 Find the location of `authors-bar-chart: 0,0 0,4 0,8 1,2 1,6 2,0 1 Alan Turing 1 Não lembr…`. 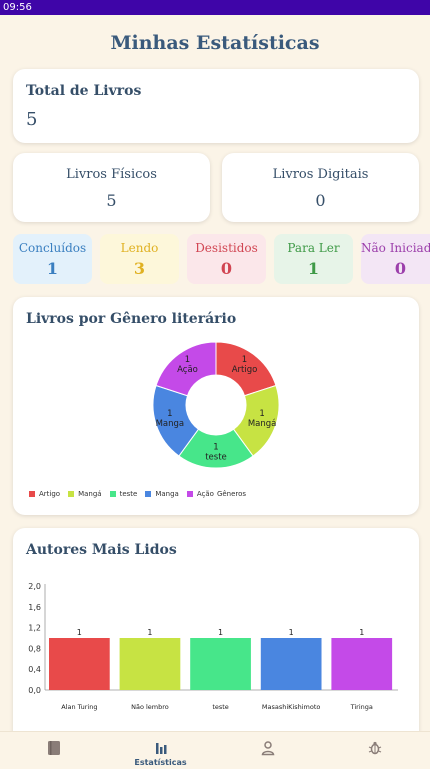

authors-bar-chart: 0,0 0,4 0,8 1,2 1,6 2,0 1 Alan Turing 1 Não lembr… is located at coordinates (213, 646).